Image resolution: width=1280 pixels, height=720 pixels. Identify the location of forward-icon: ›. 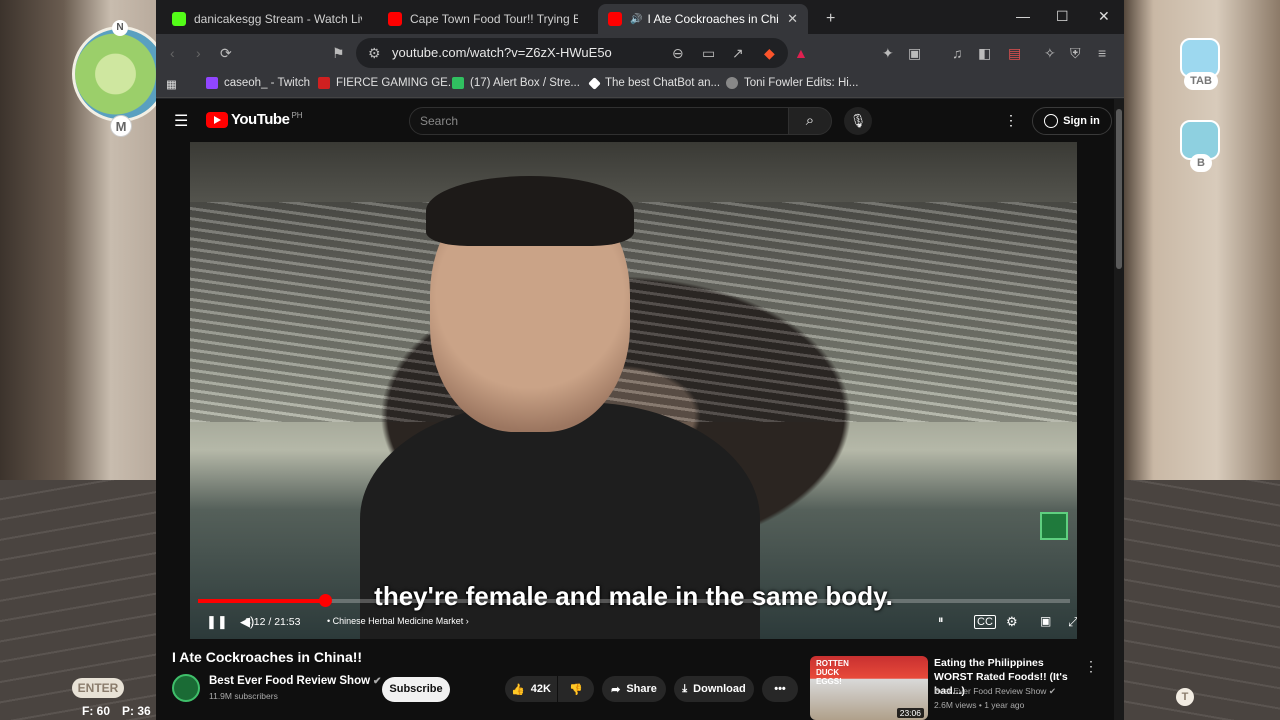
(198, 53).